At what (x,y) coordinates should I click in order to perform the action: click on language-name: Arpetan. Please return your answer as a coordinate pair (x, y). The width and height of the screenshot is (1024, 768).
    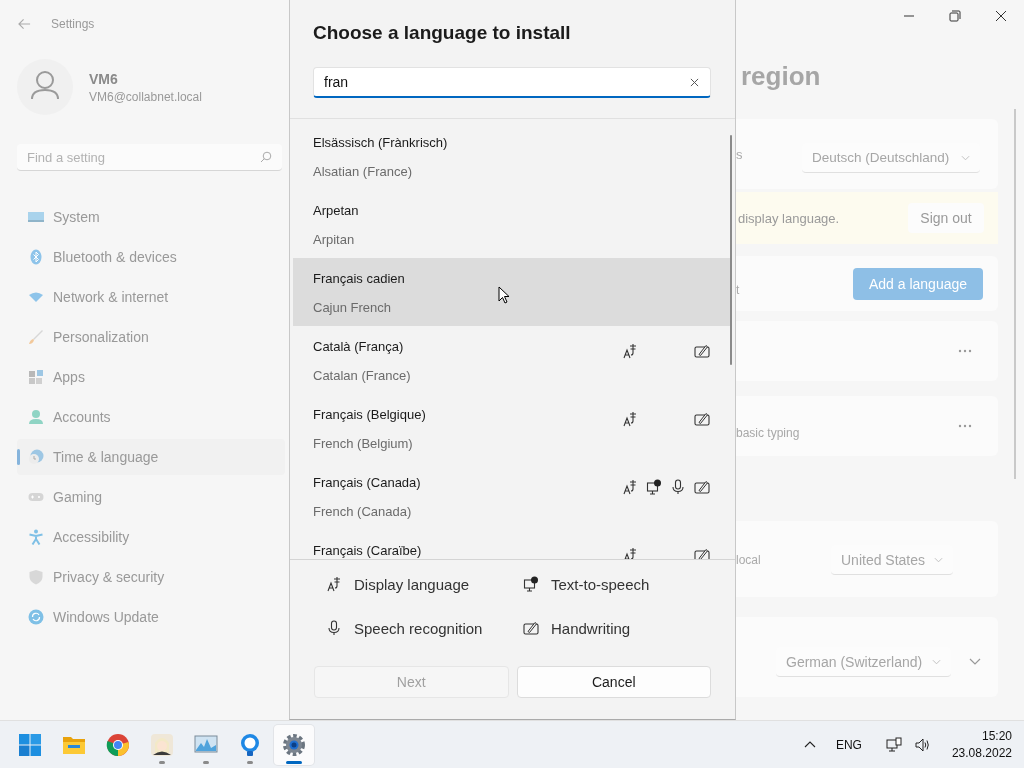
    Looking at the image, I should click on (336, 210).